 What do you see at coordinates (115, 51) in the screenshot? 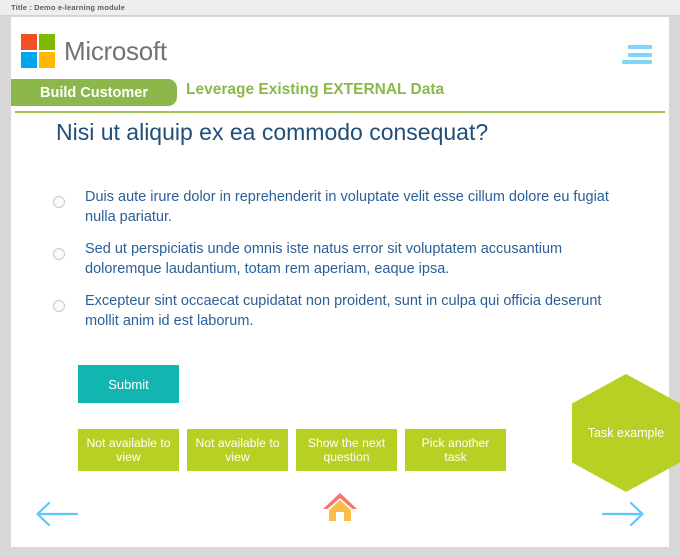
I see `brand-name: Microsoft` at bounding box center [115, 51].